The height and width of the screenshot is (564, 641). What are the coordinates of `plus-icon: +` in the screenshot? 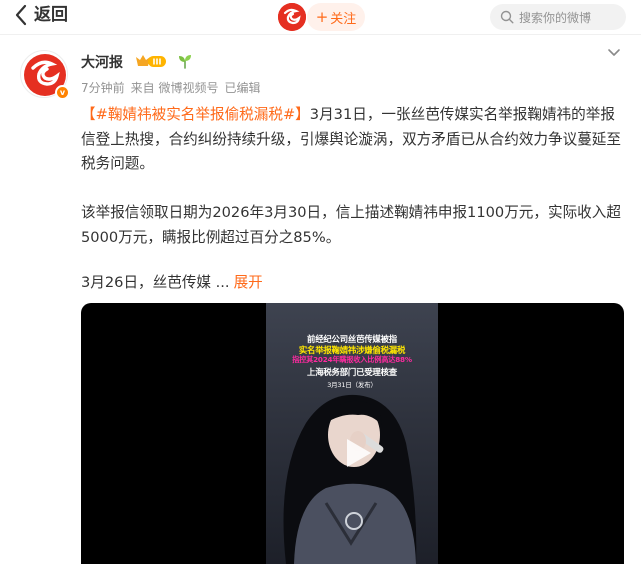 It's located at (322, 17).